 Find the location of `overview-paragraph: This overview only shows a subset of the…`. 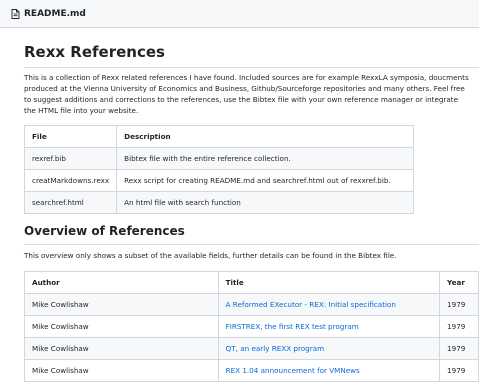

overview-paragraph: This overview only shows a subset of the… is located at coordinates (210, 255).